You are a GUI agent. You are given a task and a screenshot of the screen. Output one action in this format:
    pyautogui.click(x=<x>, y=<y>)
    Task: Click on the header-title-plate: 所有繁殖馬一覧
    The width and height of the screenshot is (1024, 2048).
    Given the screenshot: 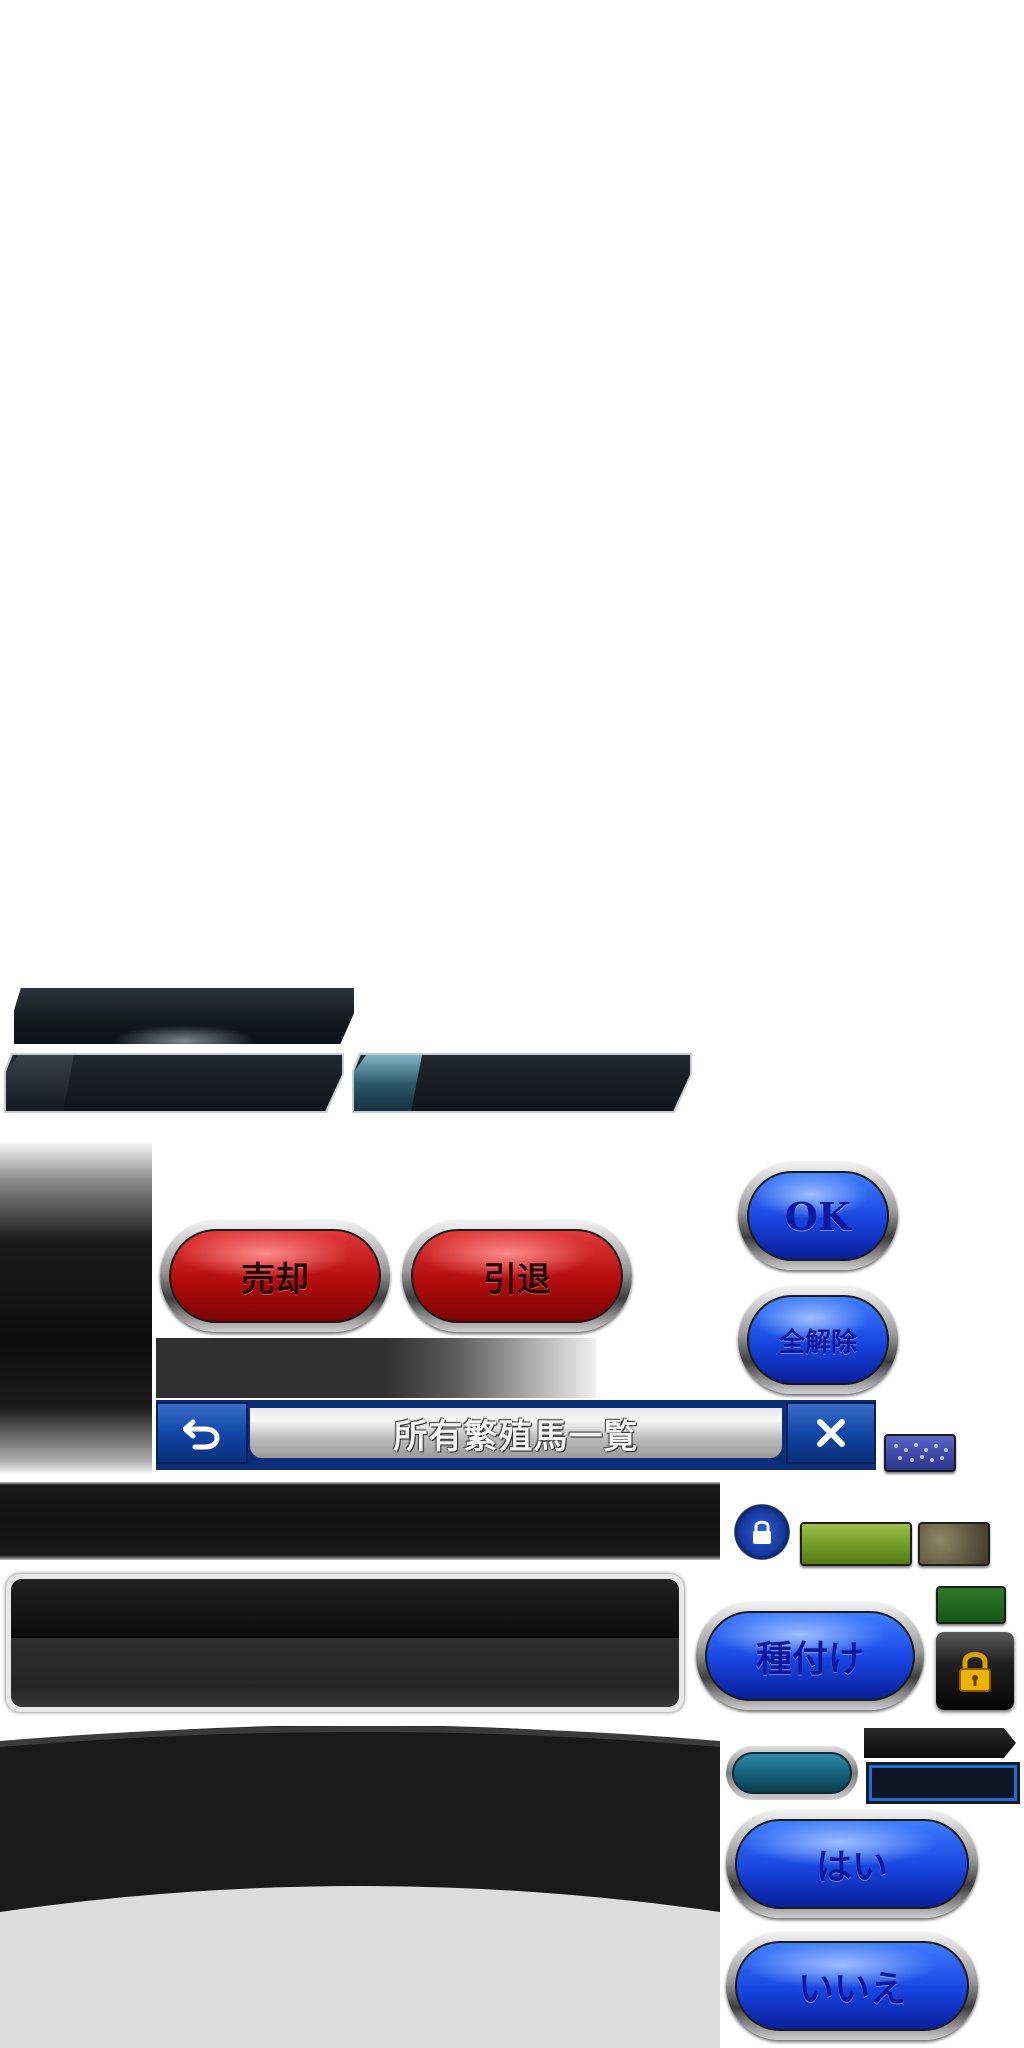 What is the action you would take?
    pyautogui.click(x=516, y=1433)
    